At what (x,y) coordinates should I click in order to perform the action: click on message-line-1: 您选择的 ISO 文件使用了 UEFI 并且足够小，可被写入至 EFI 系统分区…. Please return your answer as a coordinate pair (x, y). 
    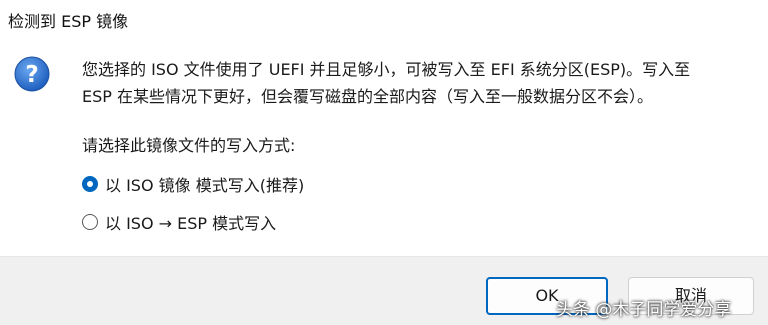
    Looking at the image, I should click on (386, 69).